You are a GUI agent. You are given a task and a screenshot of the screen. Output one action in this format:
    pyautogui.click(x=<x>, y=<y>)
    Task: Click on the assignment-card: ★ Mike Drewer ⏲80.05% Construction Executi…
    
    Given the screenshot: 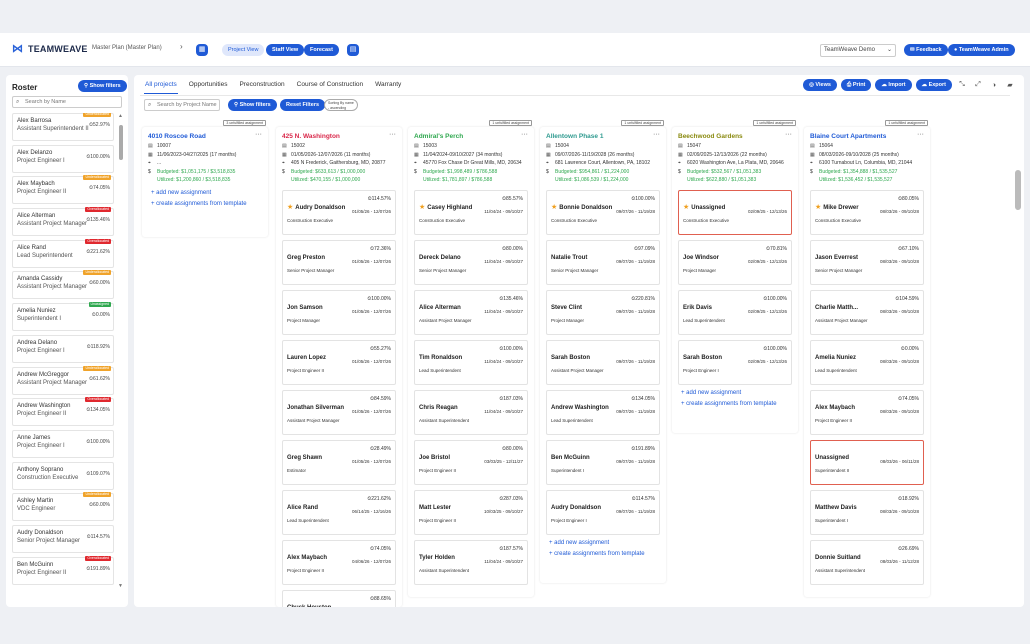 What is the action you would take?
    pyautogui.click(x=867, y=212)
    